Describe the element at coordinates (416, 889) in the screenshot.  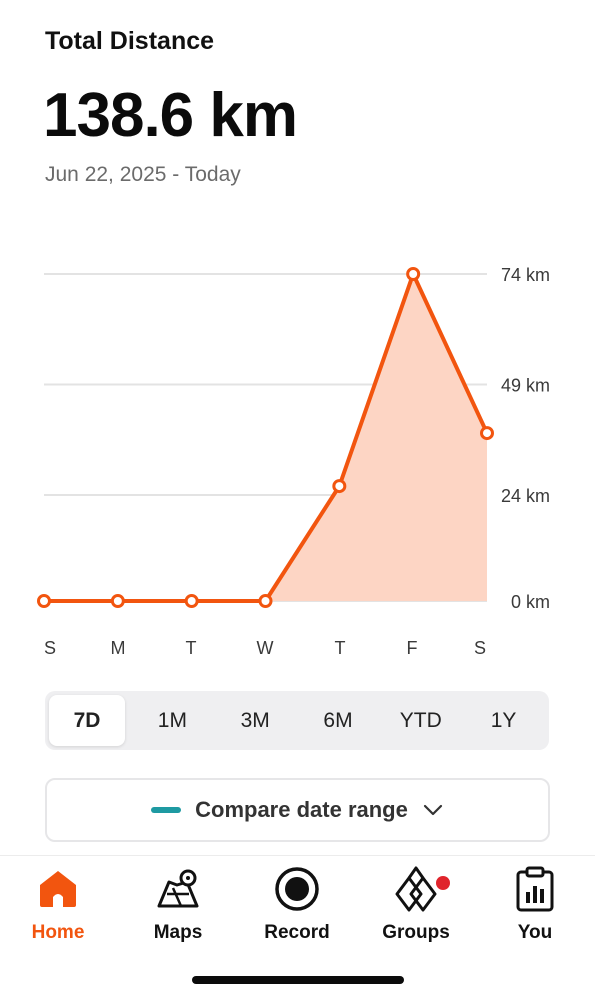
I see `groups-icon` at that location.